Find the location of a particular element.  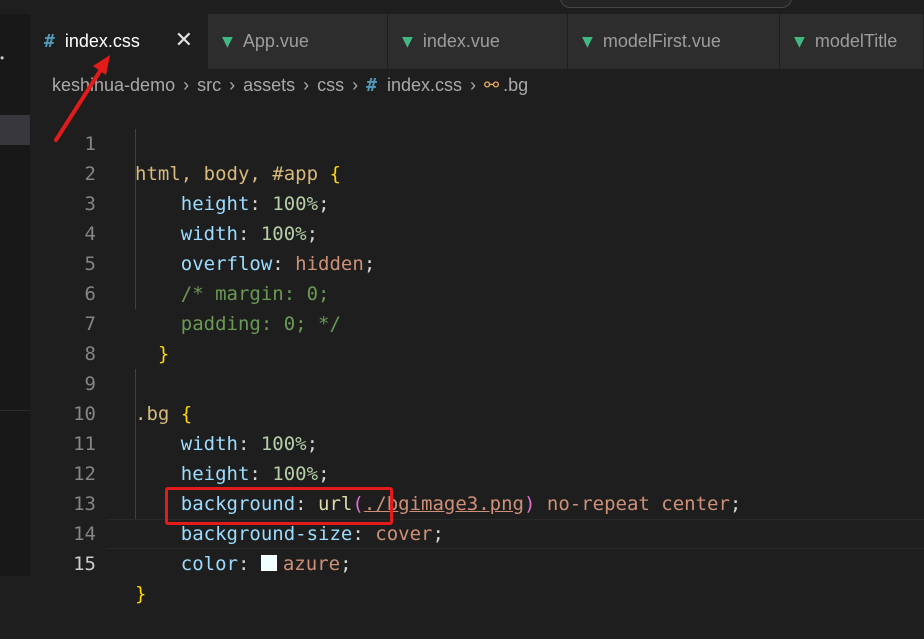

annotation-arrow is located at coordinates (82, 98).